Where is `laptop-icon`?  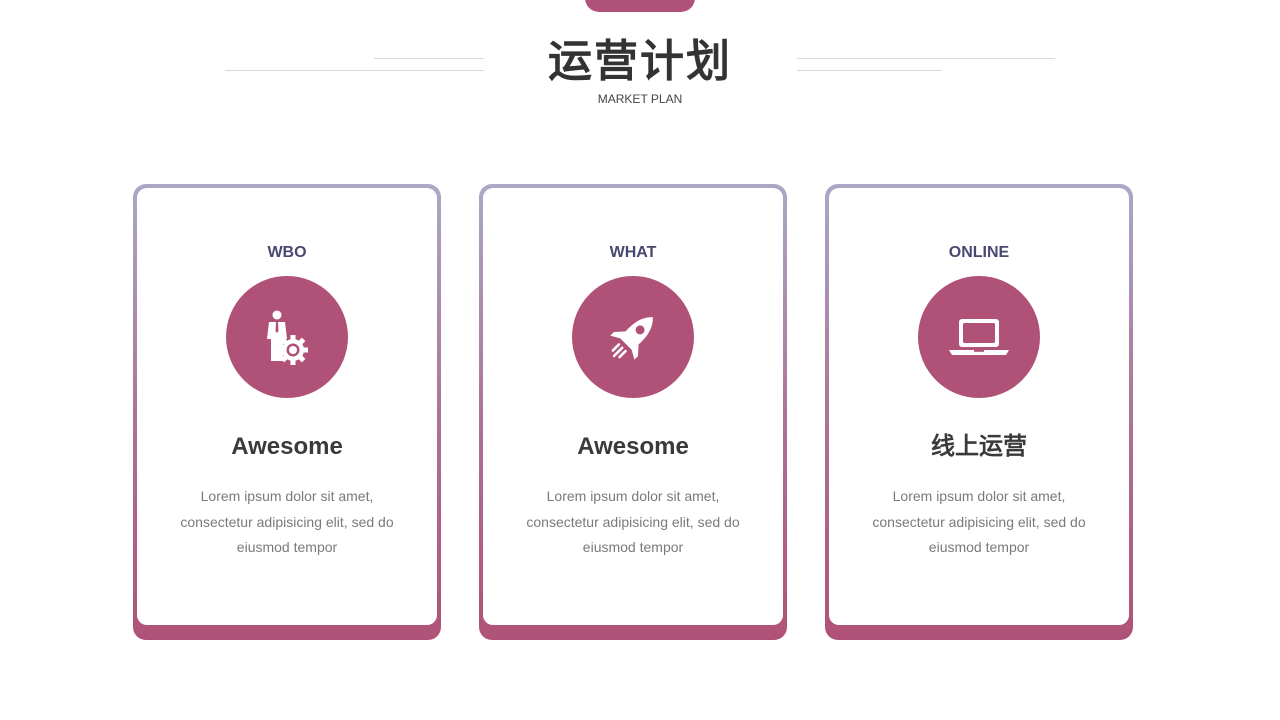 laptop-icon is located at coordinates (979, 337).